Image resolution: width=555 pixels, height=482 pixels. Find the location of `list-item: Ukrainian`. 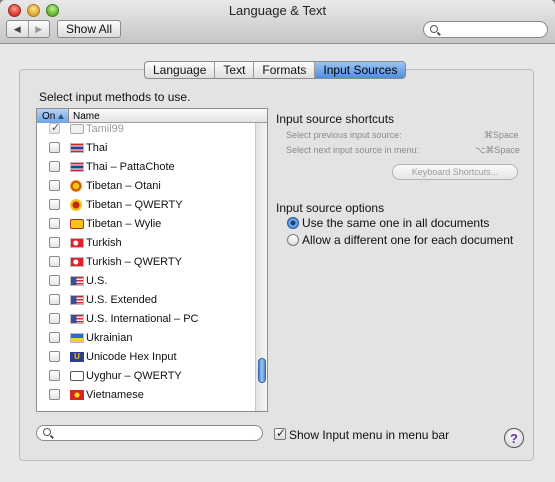

list-item: Ukrainian is located at coordinates (146, 337).